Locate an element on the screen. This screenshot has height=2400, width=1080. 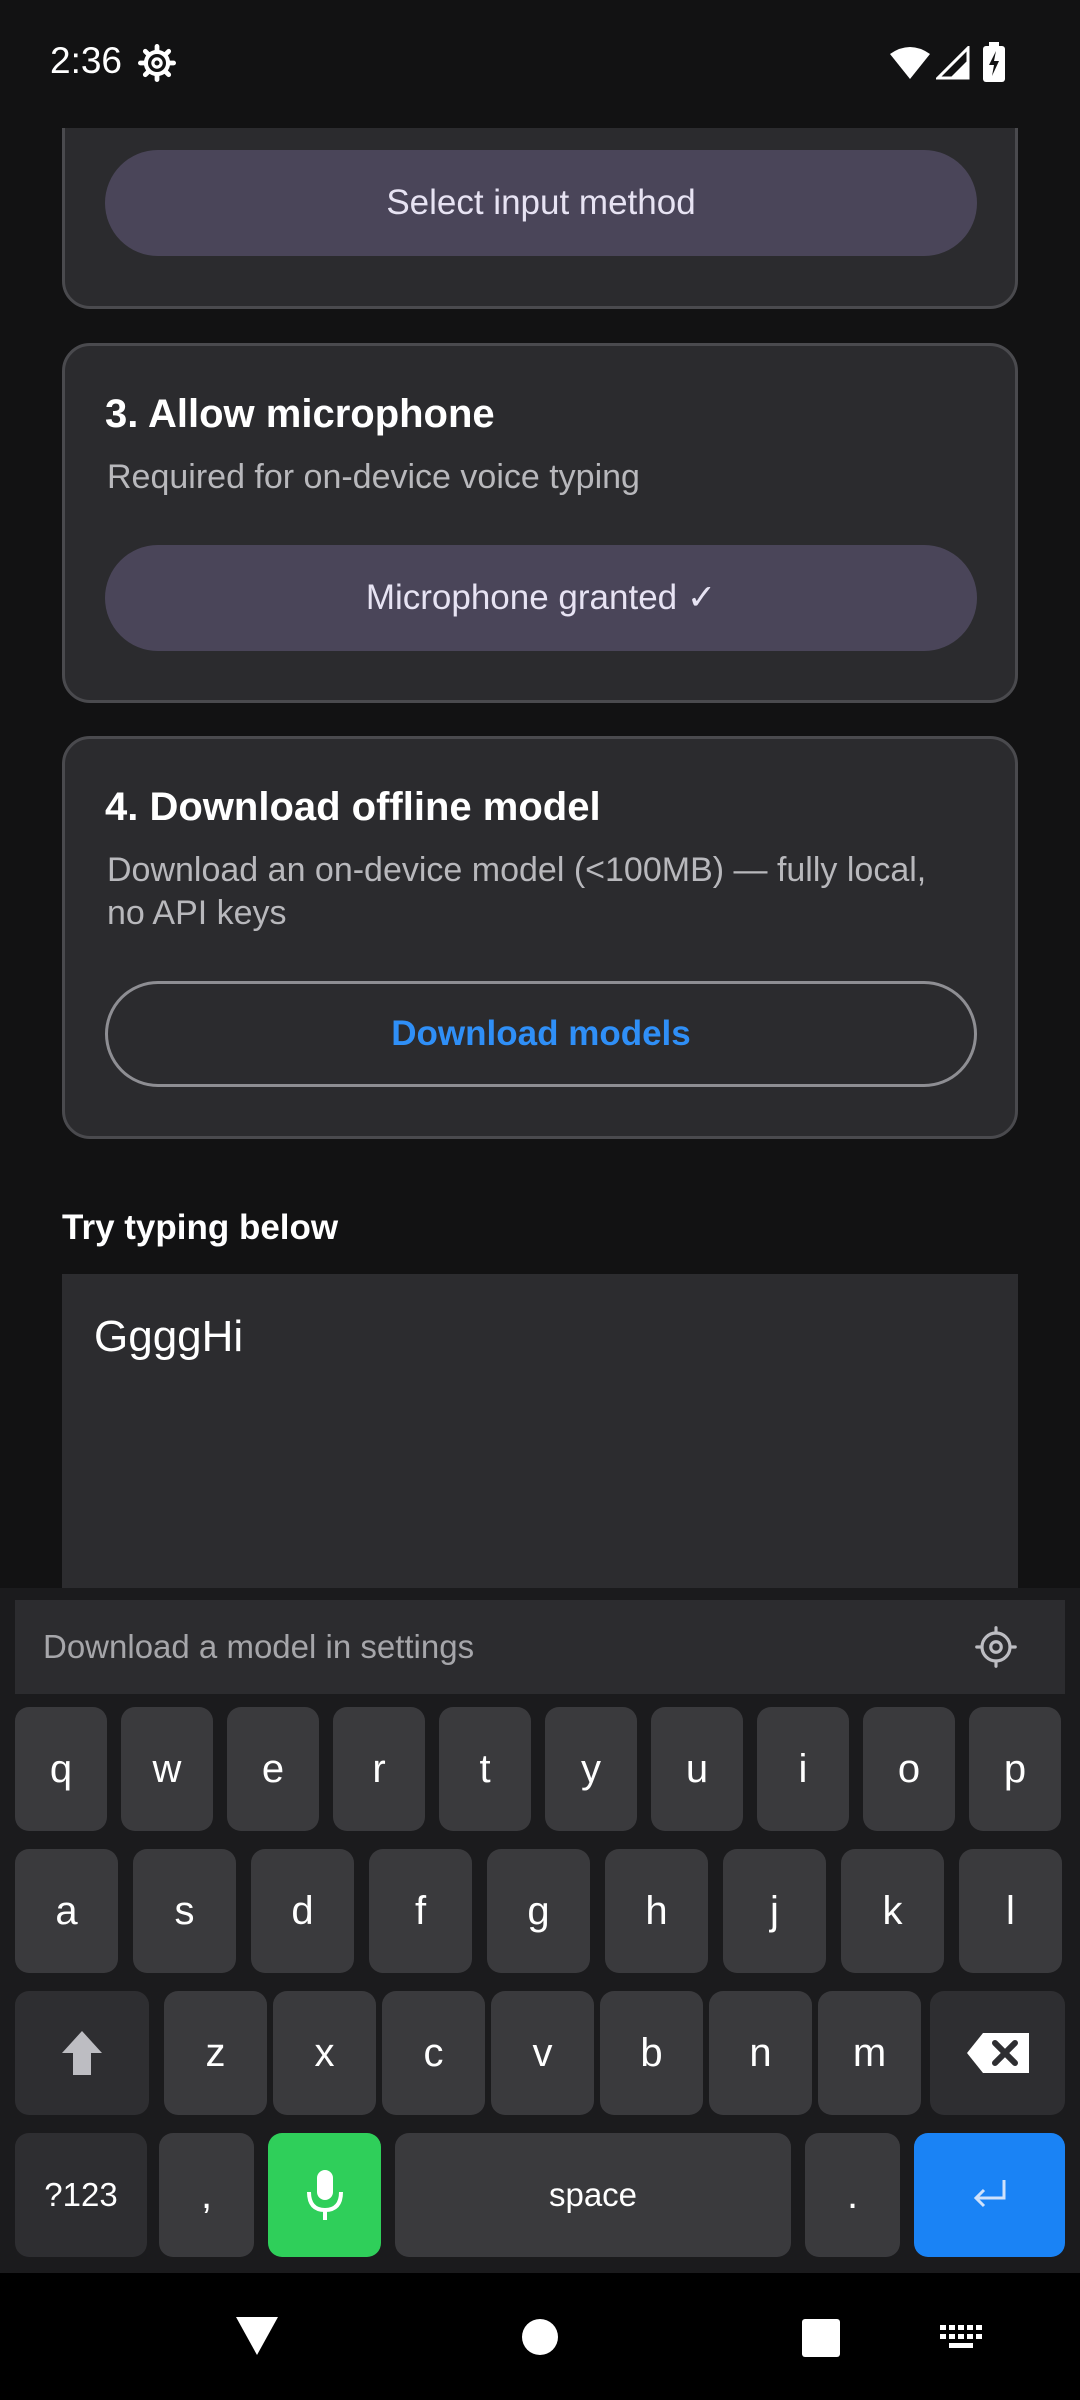
period-key: . is located at coordinates (852, 2195).